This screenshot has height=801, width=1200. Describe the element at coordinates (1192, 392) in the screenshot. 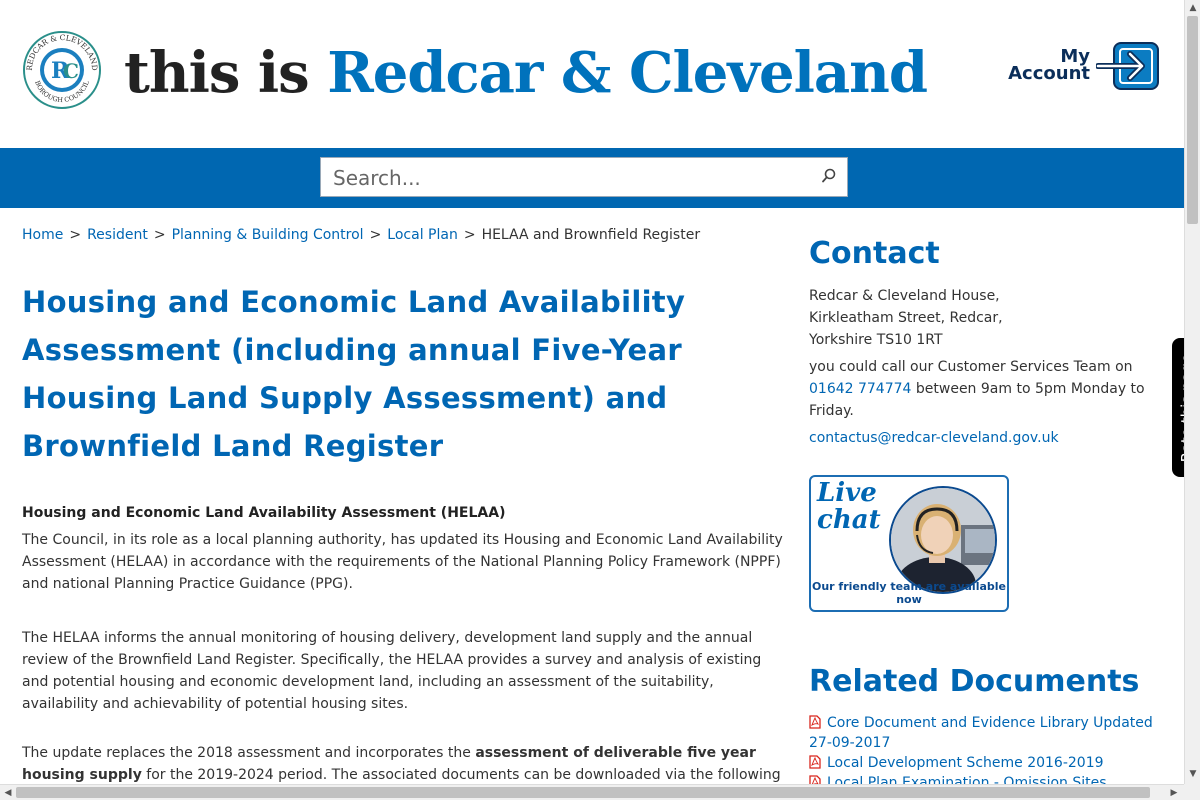

I see `vertical-scrollbar: ▲ ▼` at that location.